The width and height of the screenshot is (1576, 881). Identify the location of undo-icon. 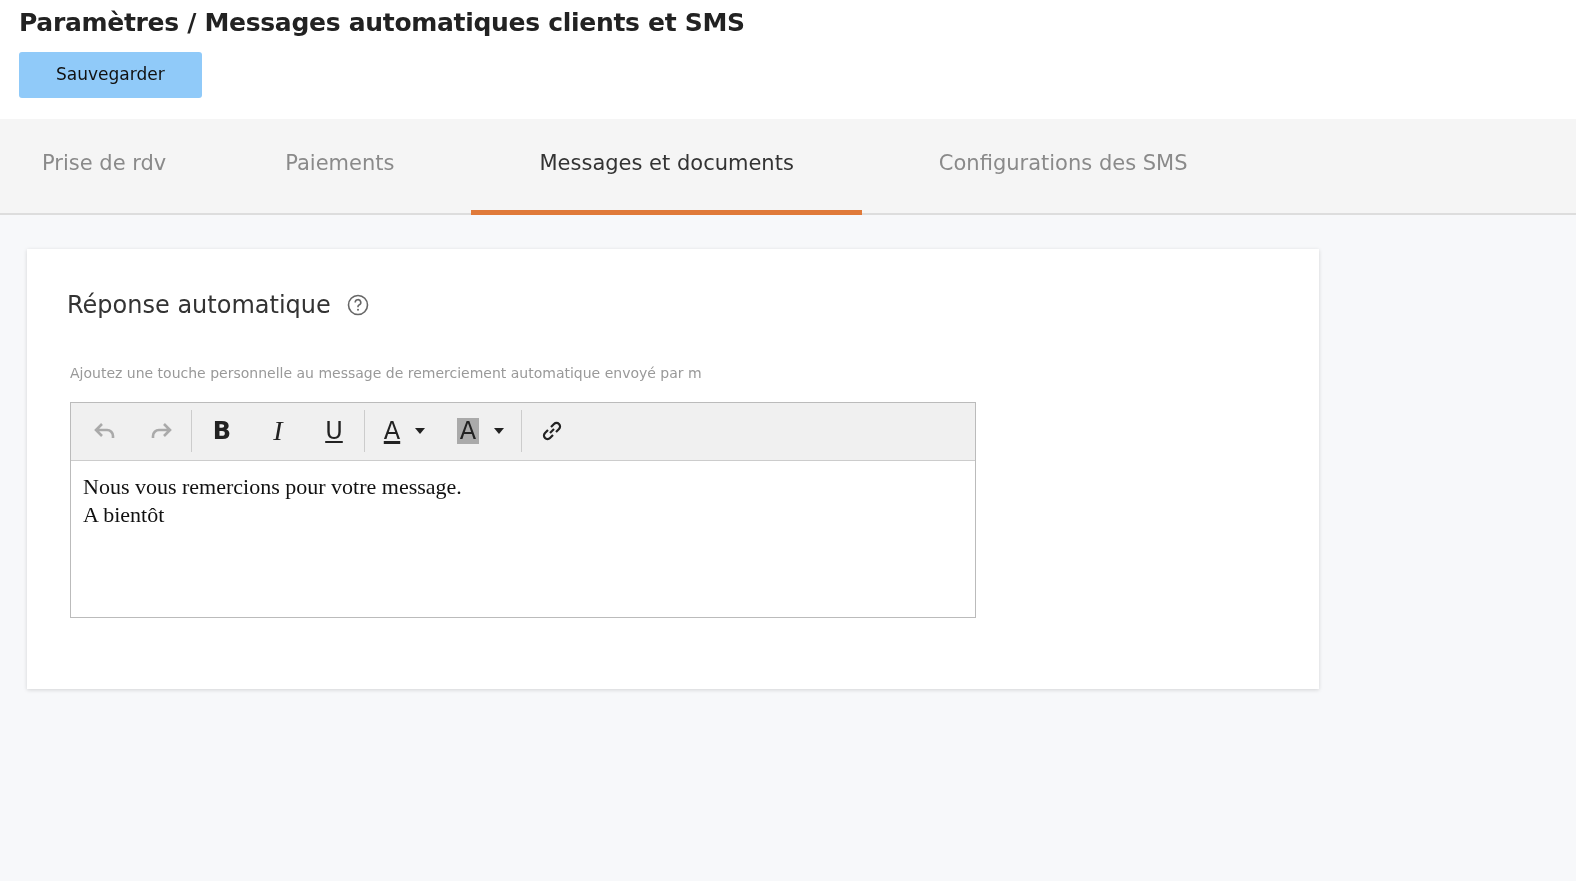
(105, 431).